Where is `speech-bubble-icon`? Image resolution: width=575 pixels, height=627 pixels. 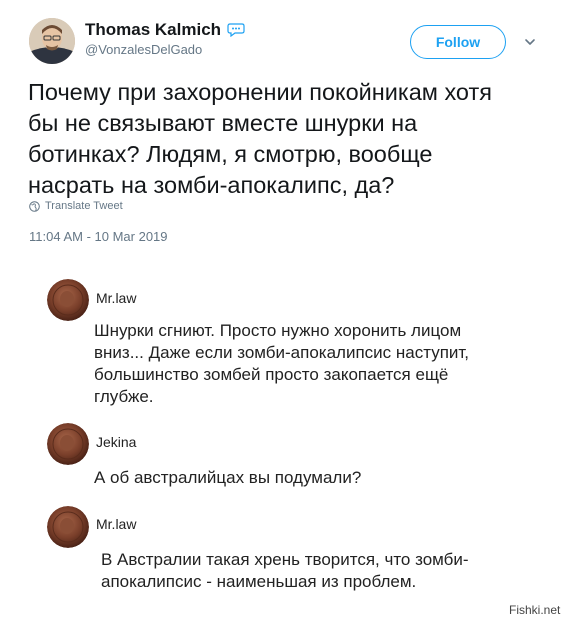 speech-bubble-icon is located at coordinates (236, 30).